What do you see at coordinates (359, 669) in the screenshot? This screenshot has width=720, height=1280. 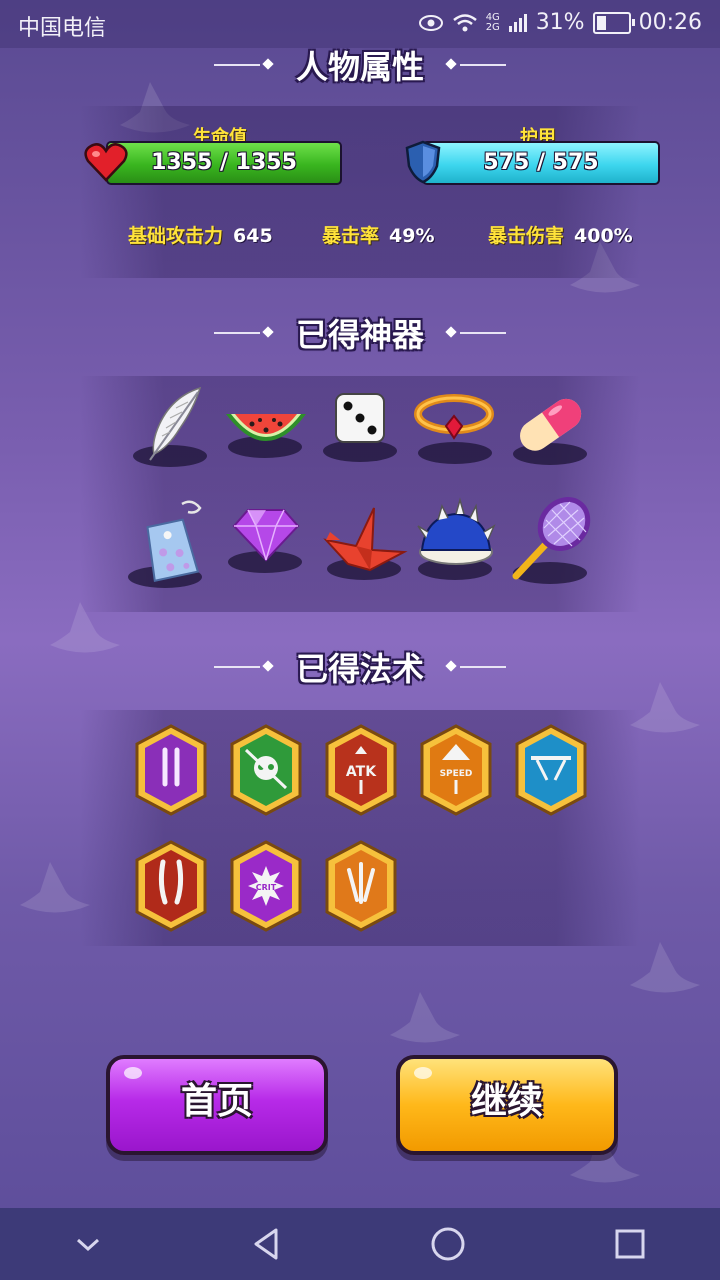 I see `spells-title: 已得法术` at bounding box center [359, 669].